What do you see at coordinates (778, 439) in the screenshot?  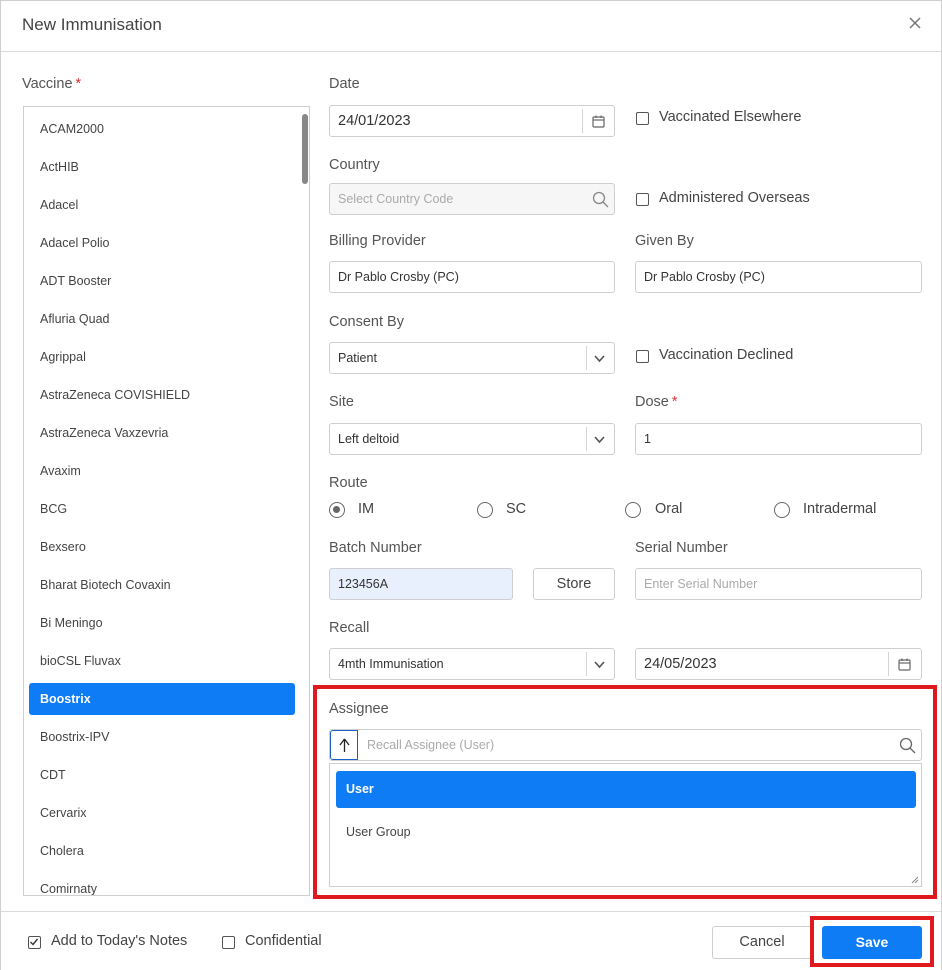 I see `dose-field: 1` at bounding box center [778, 439].